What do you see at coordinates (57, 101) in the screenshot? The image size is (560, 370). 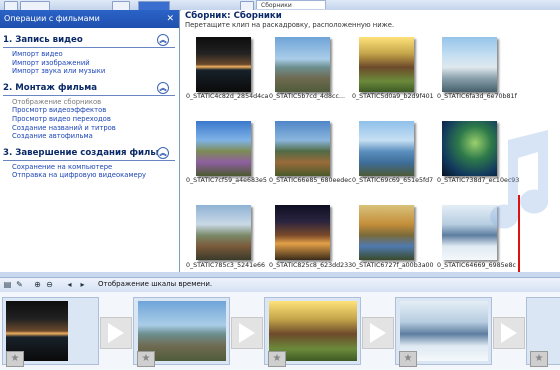 I see `task-show-collections: Отображение сборников` at bounding box center [57, 101].